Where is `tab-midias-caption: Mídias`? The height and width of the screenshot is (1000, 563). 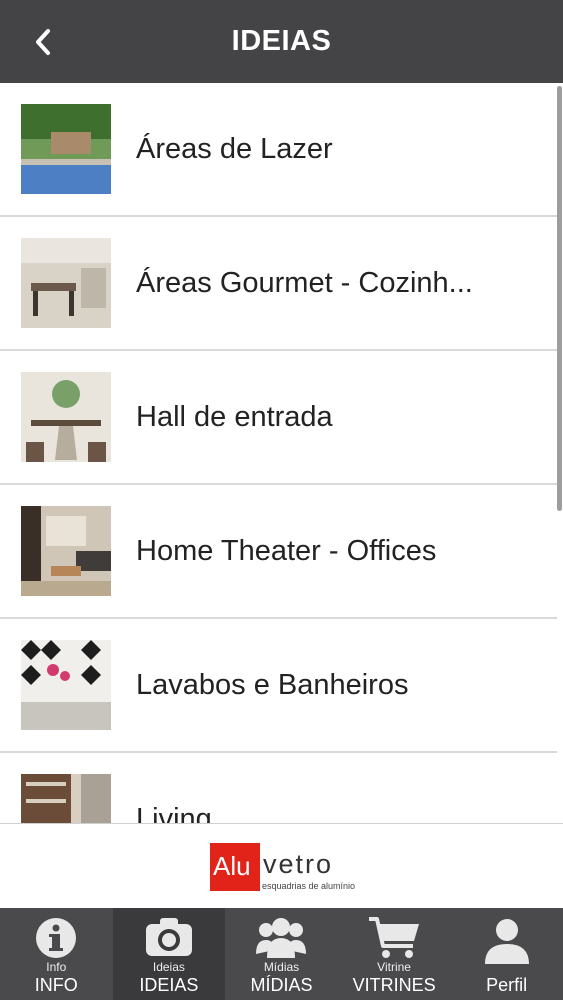 tab-midias-caption: Mídias is located at coordinates (281, 967).